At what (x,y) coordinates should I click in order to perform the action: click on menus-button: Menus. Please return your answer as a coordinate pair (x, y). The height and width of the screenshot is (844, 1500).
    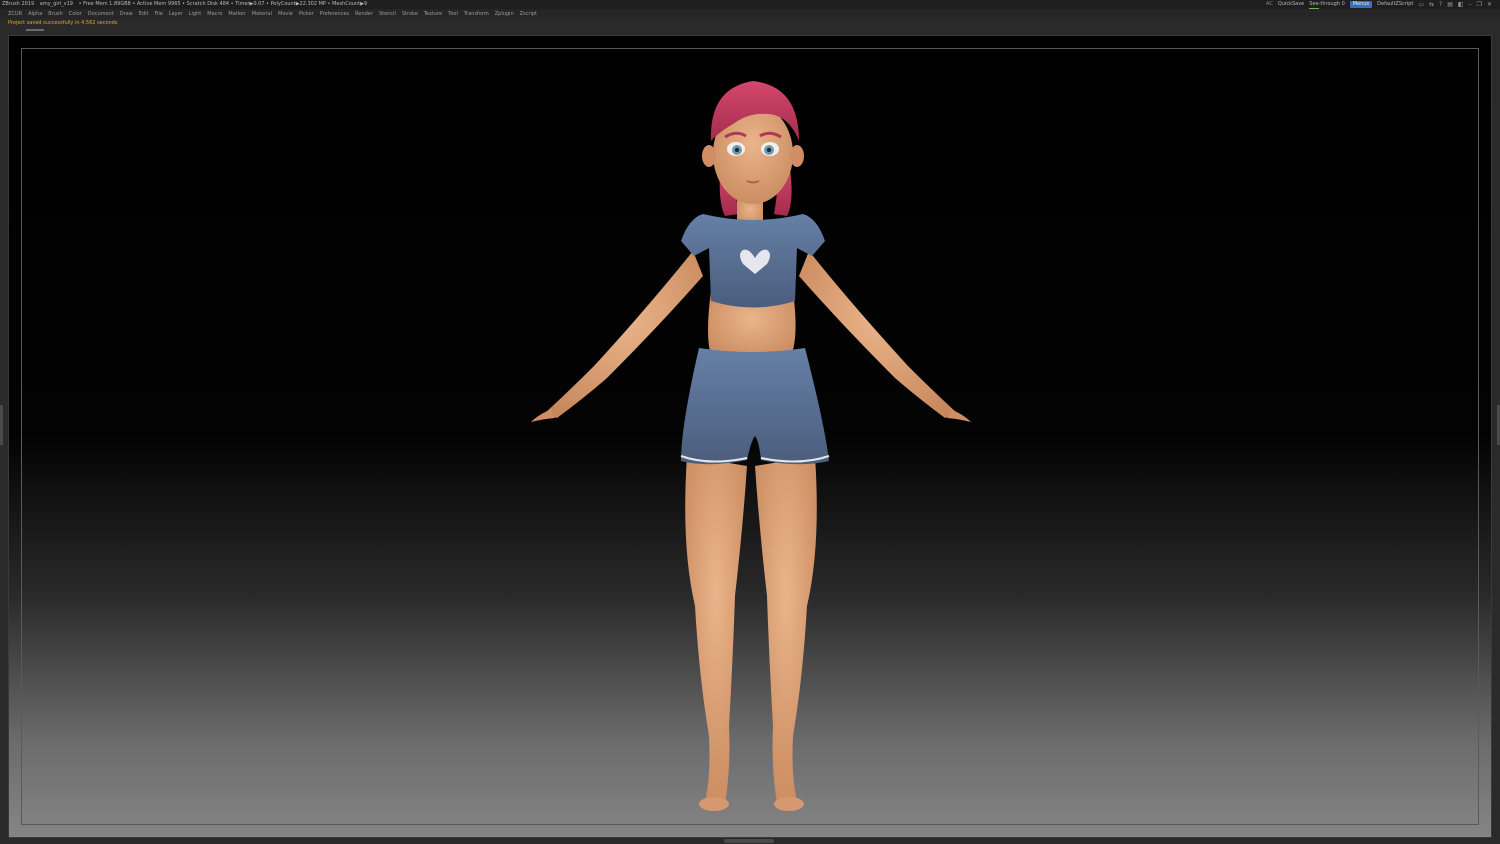
    Looking at the image, I should click on (1361, 4).